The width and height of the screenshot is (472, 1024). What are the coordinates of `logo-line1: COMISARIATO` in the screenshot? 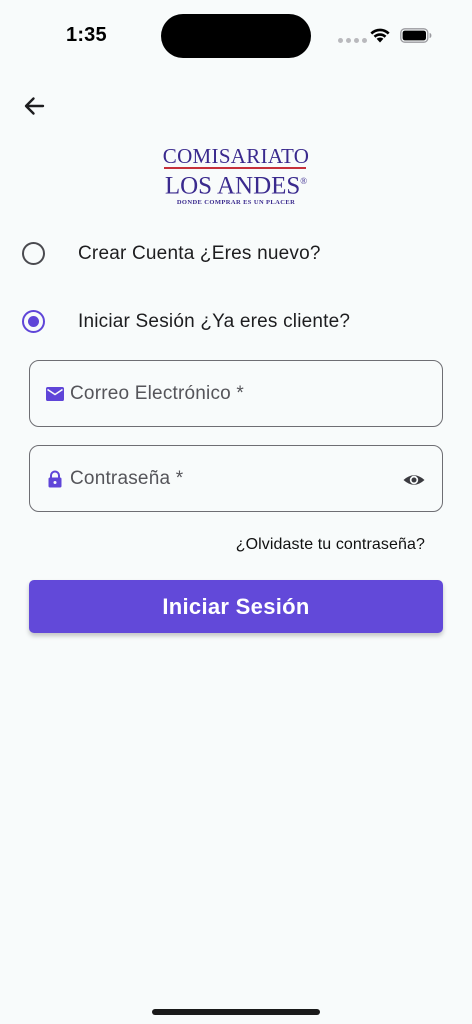 It's located at (236, 156).